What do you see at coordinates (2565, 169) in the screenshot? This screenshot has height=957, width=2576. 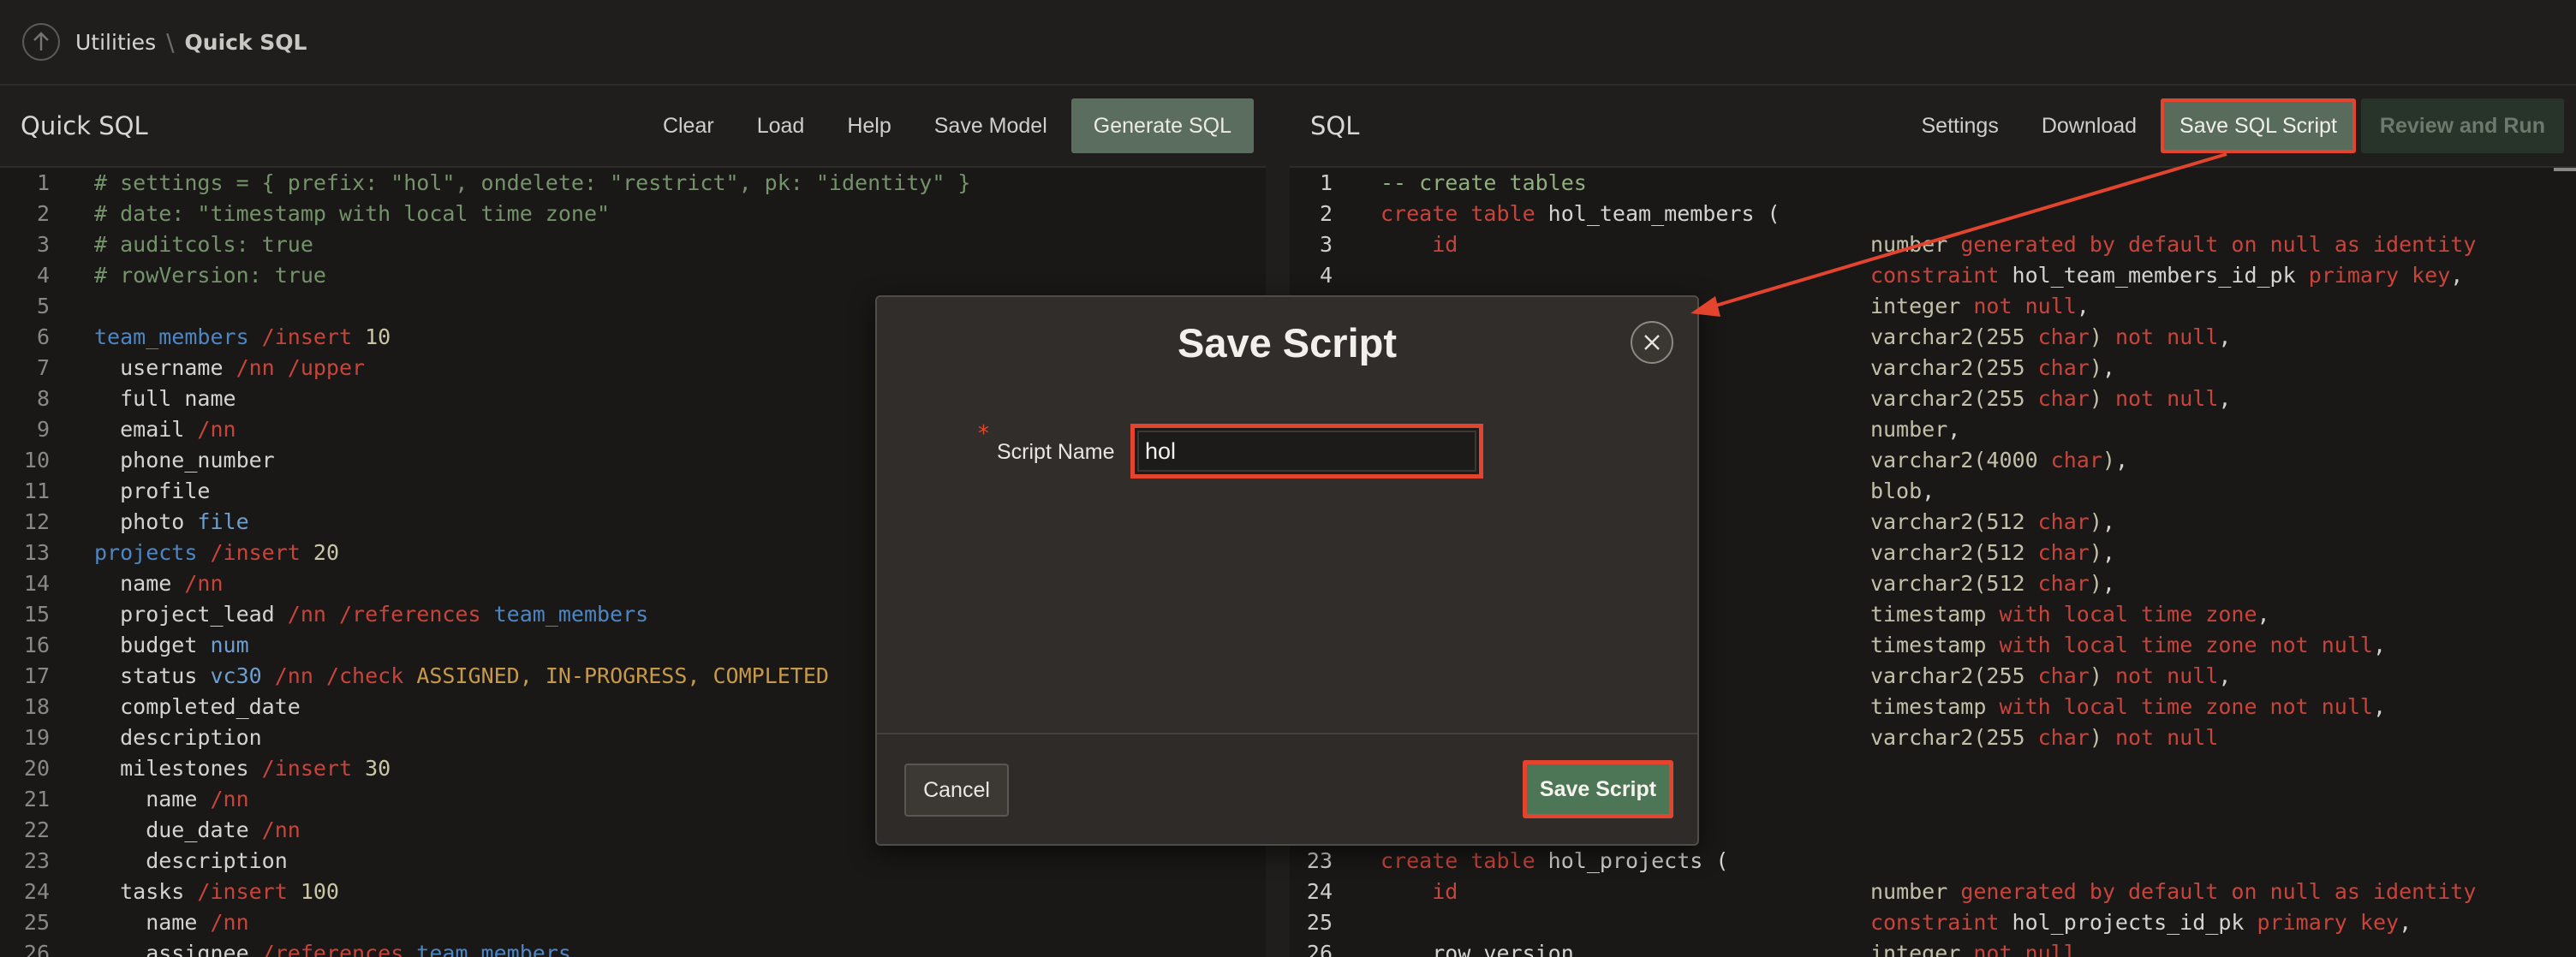 I see `scrollbar-indicator` at bounding box center [2565, 169].